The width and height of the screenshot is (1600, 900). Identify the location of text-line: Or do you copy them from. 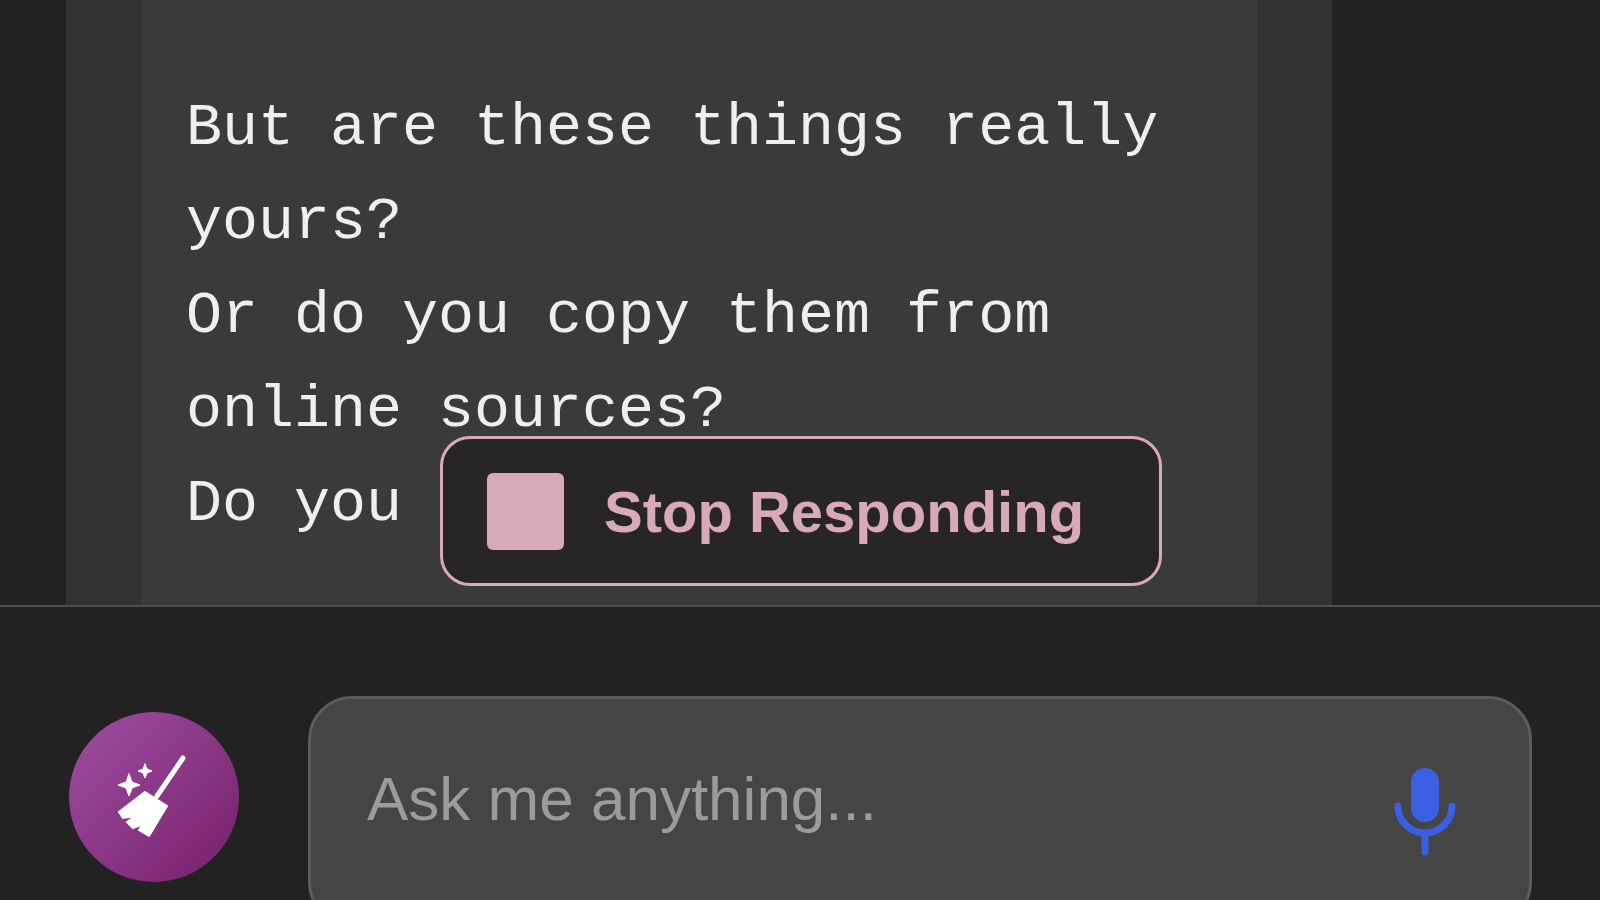
(618, 316).